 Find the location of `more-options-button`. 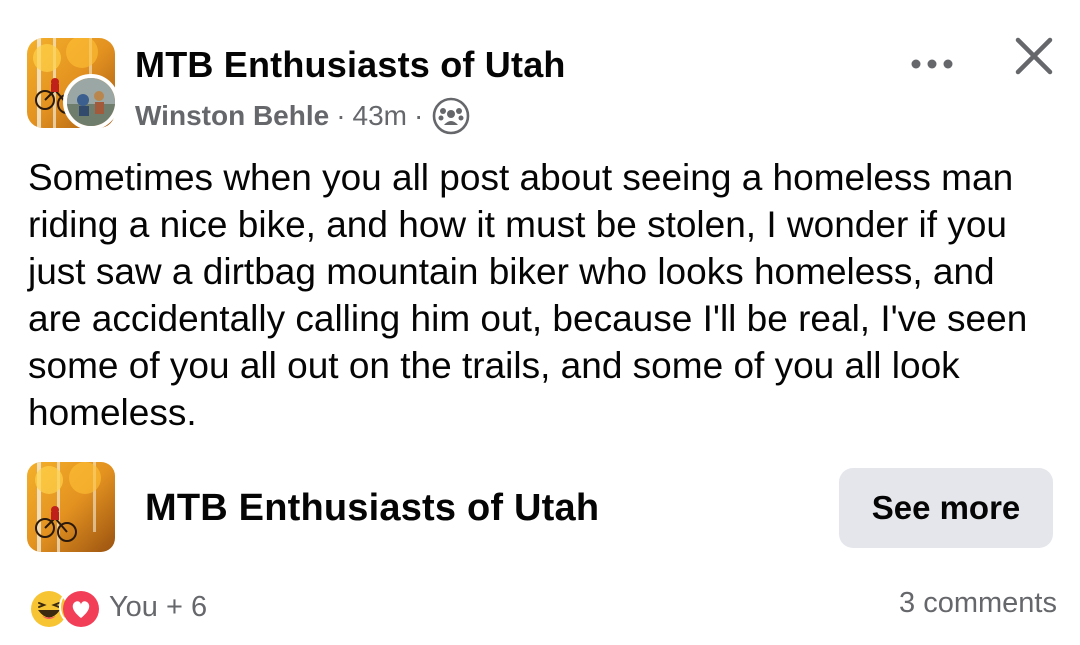

more-options-button is located at coordinates (932, 66).